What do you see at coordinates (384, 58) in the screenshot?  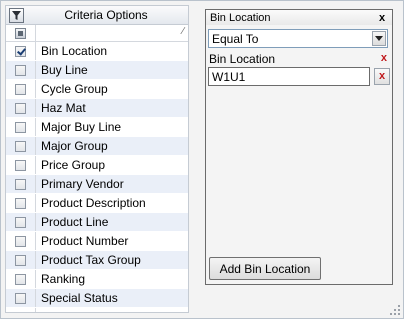 I see `remove-field-icon: x` at bounding box center [384, 58].